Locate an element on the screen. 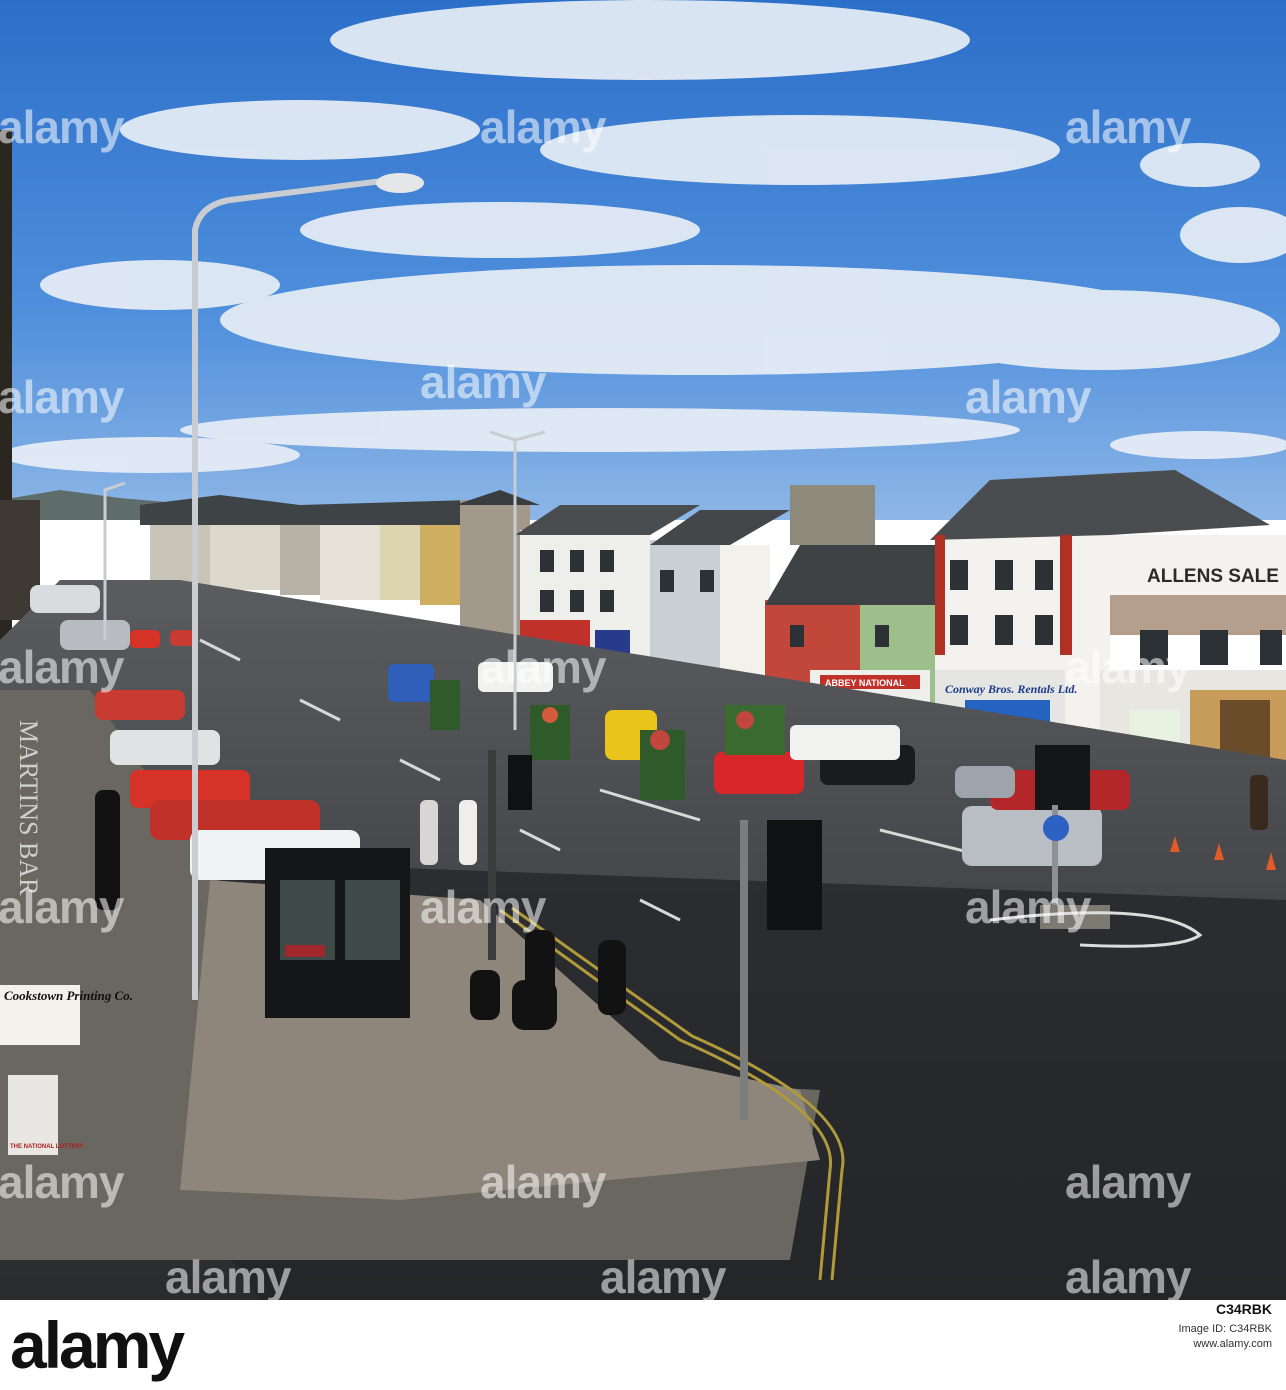  martins-bar-sign: MARTINS BAR is located at coordinates (28, 808).